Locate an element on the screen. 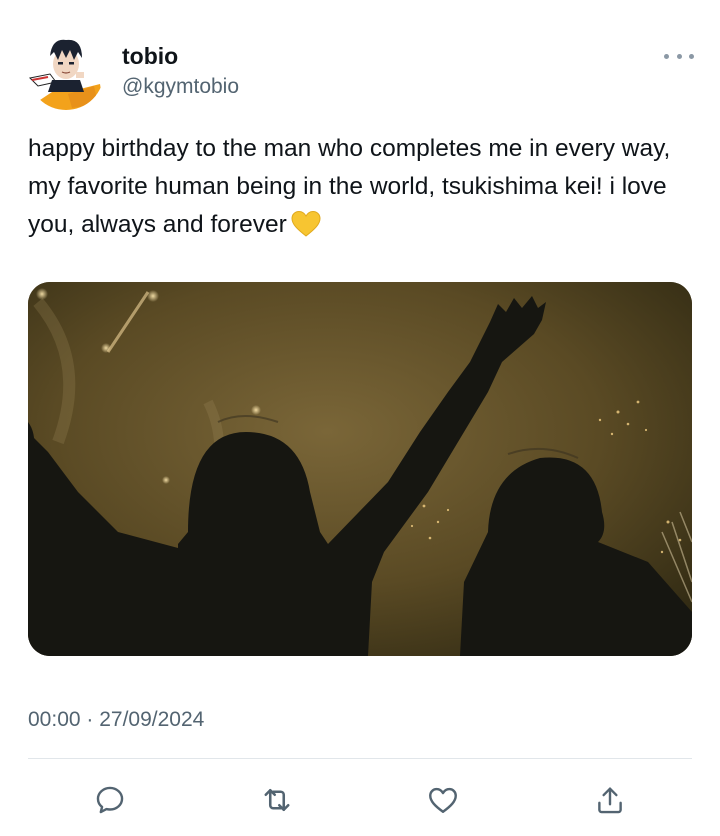 This screenshot has height=836, width=720. more-options-icon is located at coordinates (679, 56).